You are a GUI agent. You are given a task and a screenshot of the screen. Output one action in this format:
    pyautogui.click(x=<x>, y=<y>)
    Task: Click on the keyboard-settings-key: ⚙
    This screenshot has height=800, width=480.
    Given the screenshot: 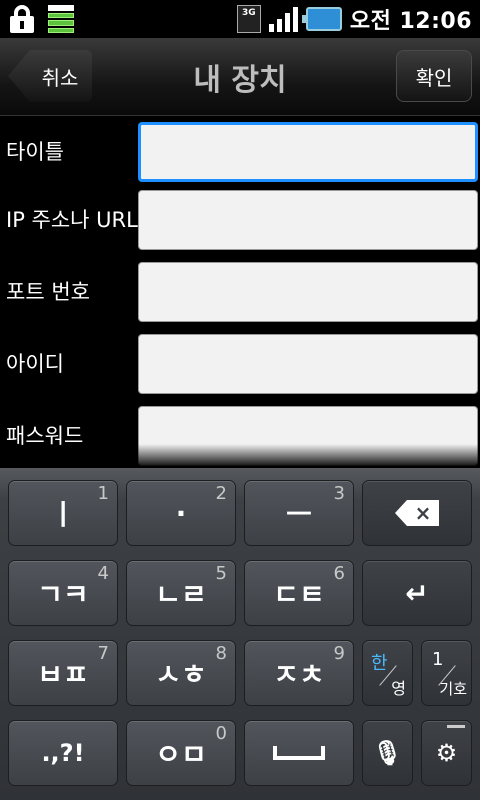 What is the action you would take?
    pyautogui.click(x=446, y=753)
    